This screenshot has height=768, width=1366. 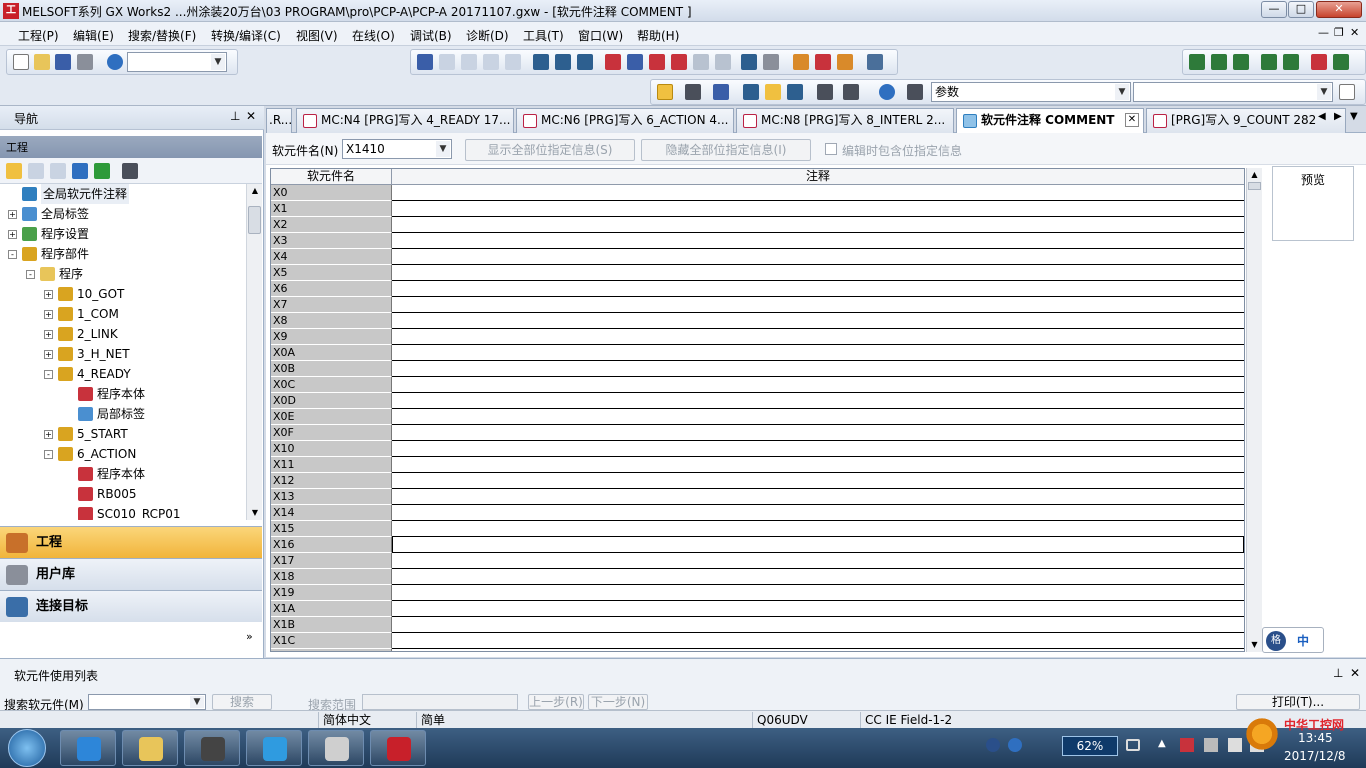 What do you see at coordinates (331, 513) in the screenshot?
I see `device-name-cell: X14` at bounding box center [331, 513].